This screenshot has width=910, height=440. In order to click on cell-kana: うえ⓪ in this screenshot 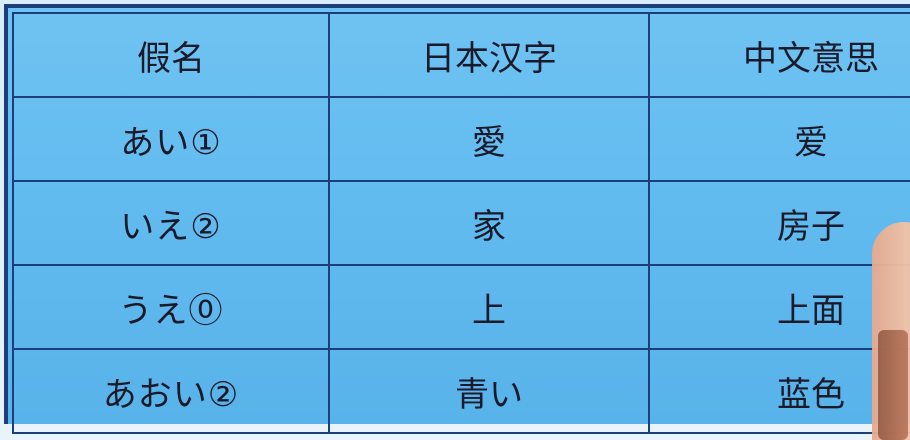, I will do `click(171, 307)`.